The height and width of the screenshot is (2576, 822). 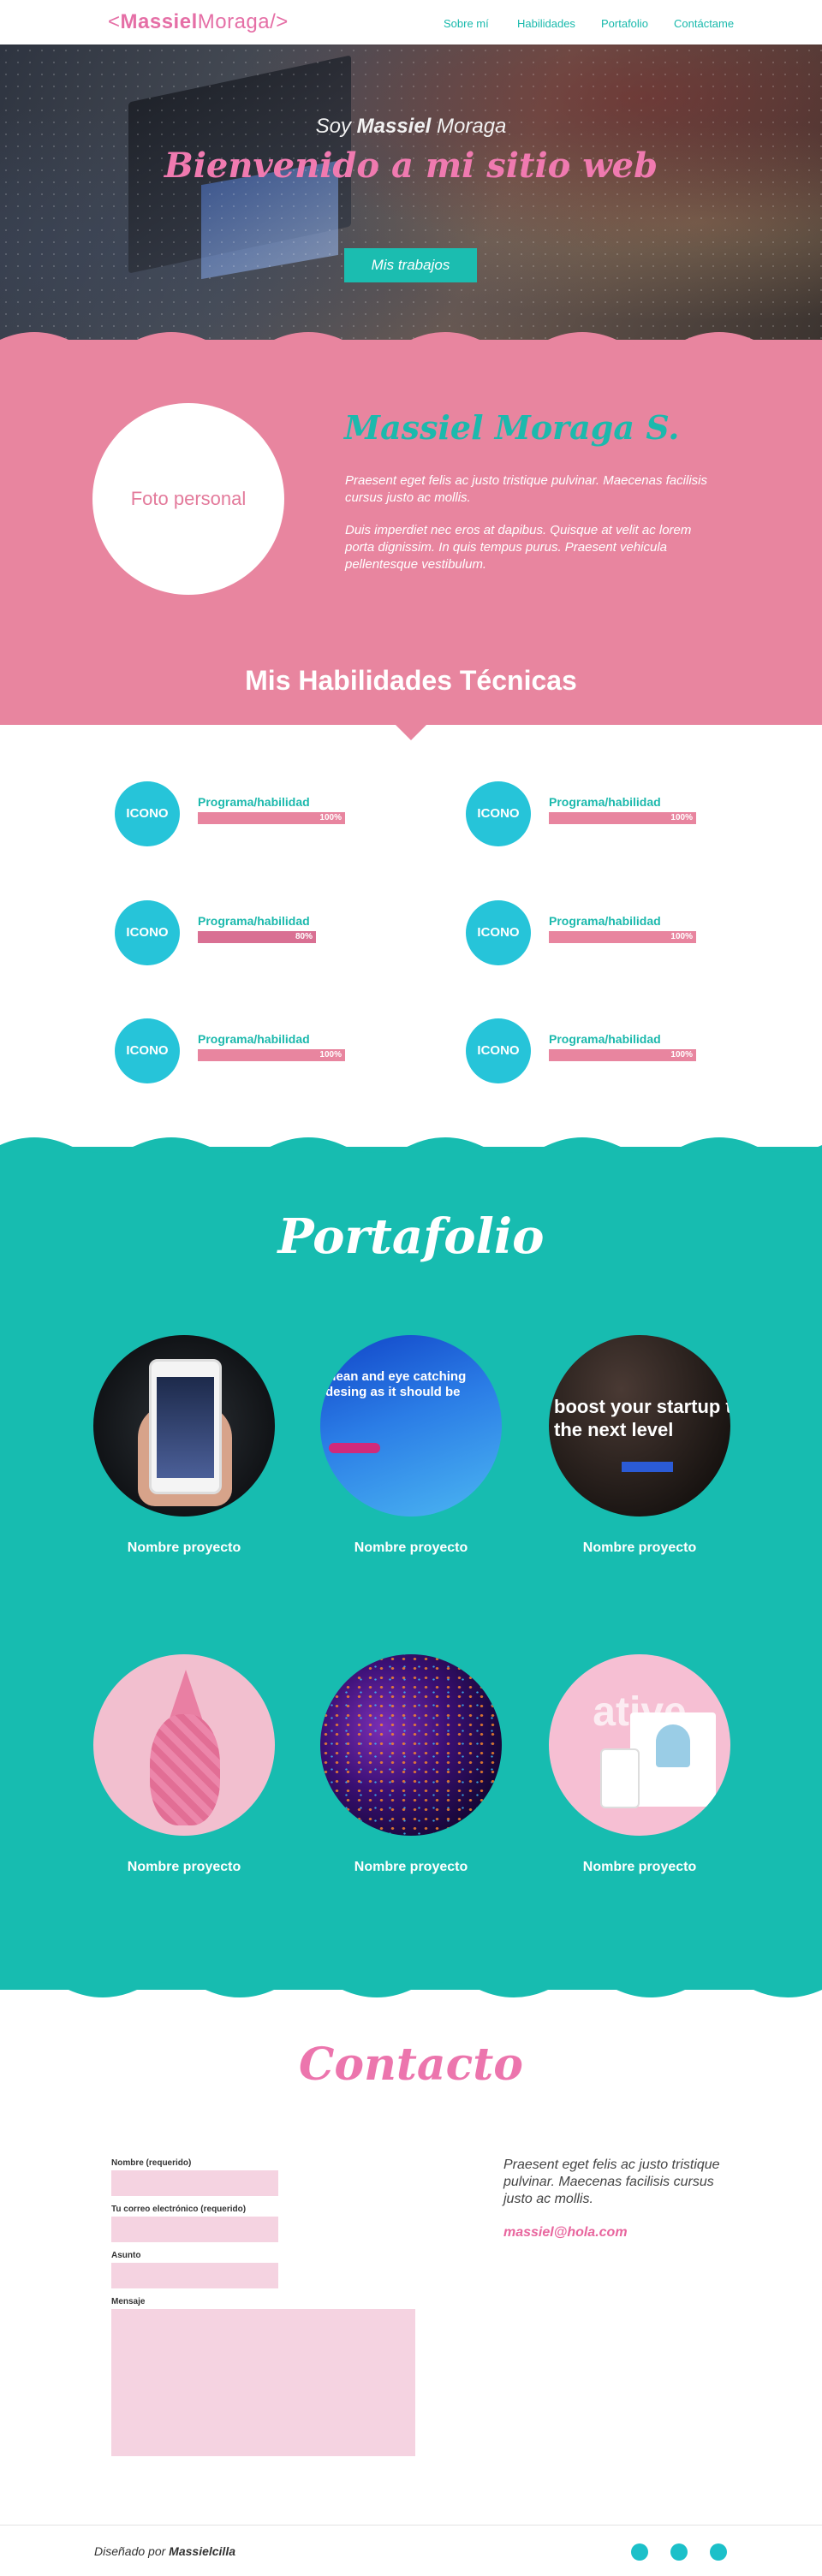 What do you see at coordinates (354, 1448) in the screenshot?
I see `image-pill-shape` at bounding box center [354, 1448].